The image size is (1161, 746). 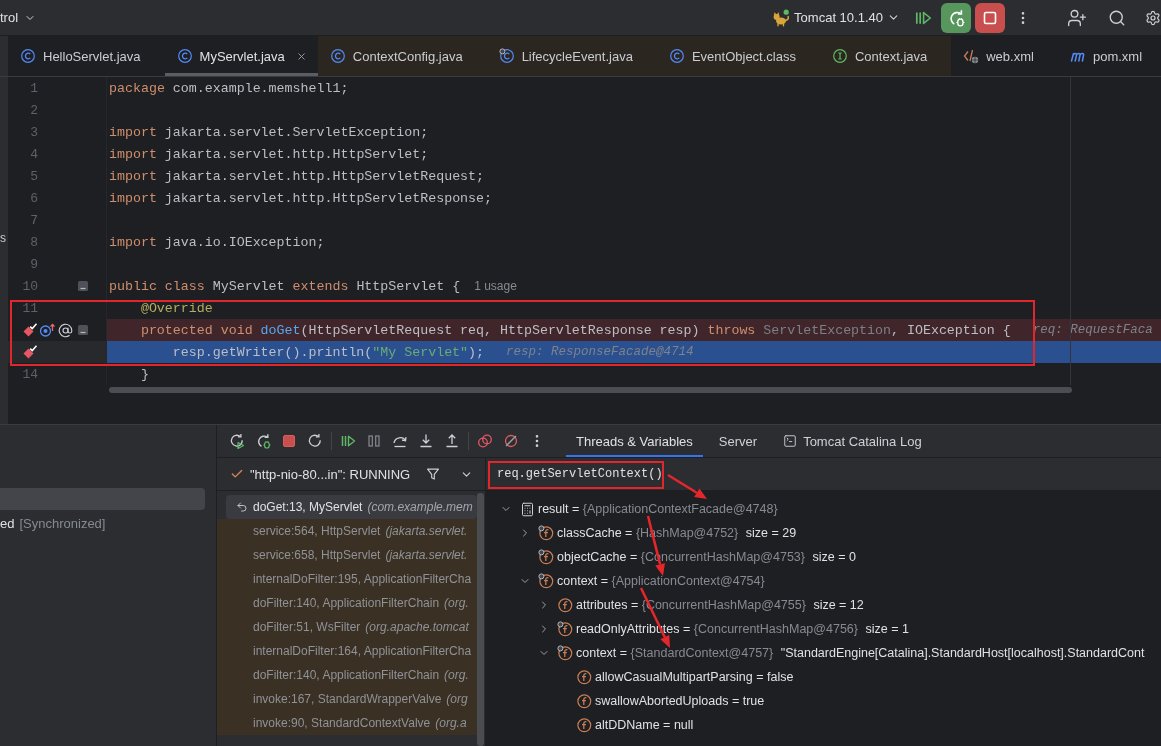 What do you see at coordinates (269, 154) in the screenshot?
I see `code-line: import jakarta.servlet.http.HttpServlet;` at bounding box center [269, 154].